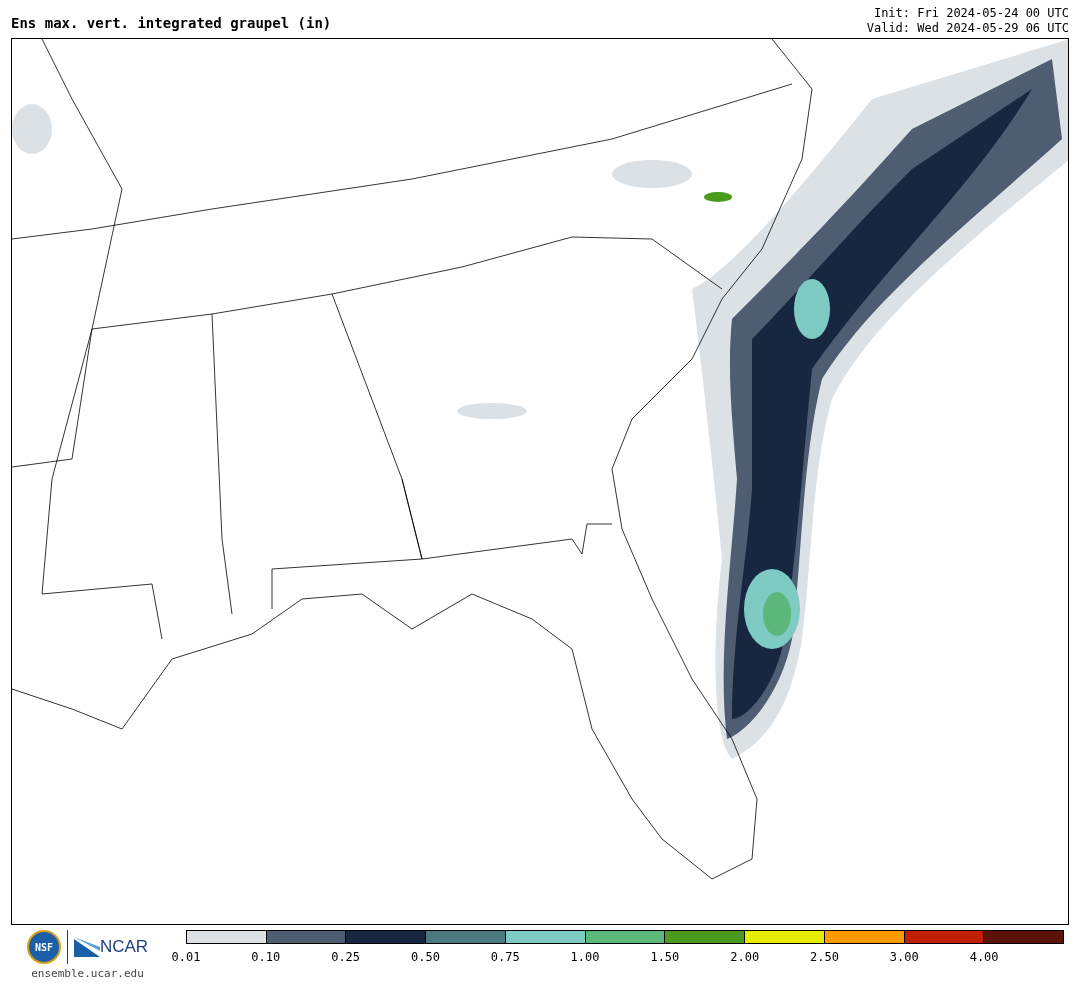  Describe the element at coordinates (425, 957) in the screenshot. I see `colorbar-label: 0.50` at that location.